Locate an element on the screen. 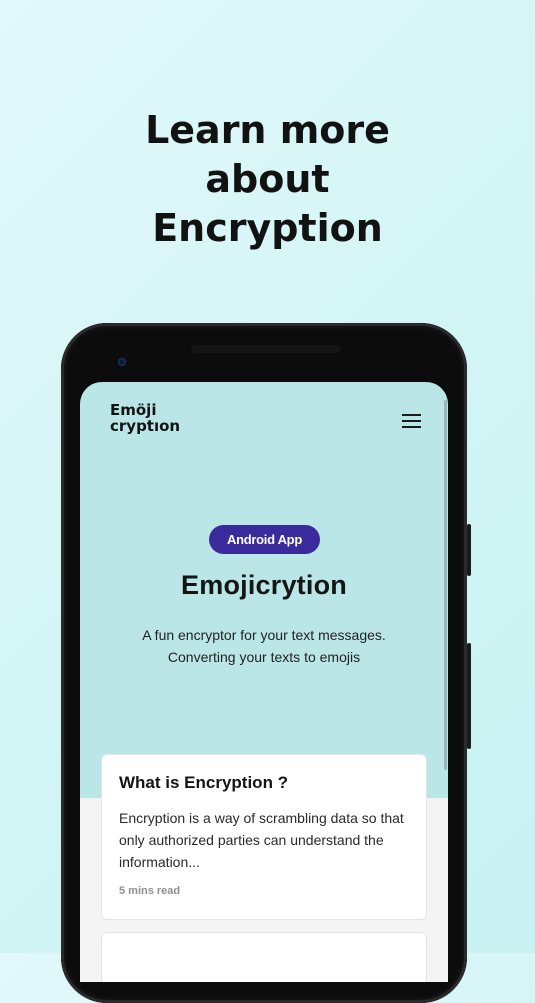  hamburger-menu-icon is located at coordinates (412, 421).